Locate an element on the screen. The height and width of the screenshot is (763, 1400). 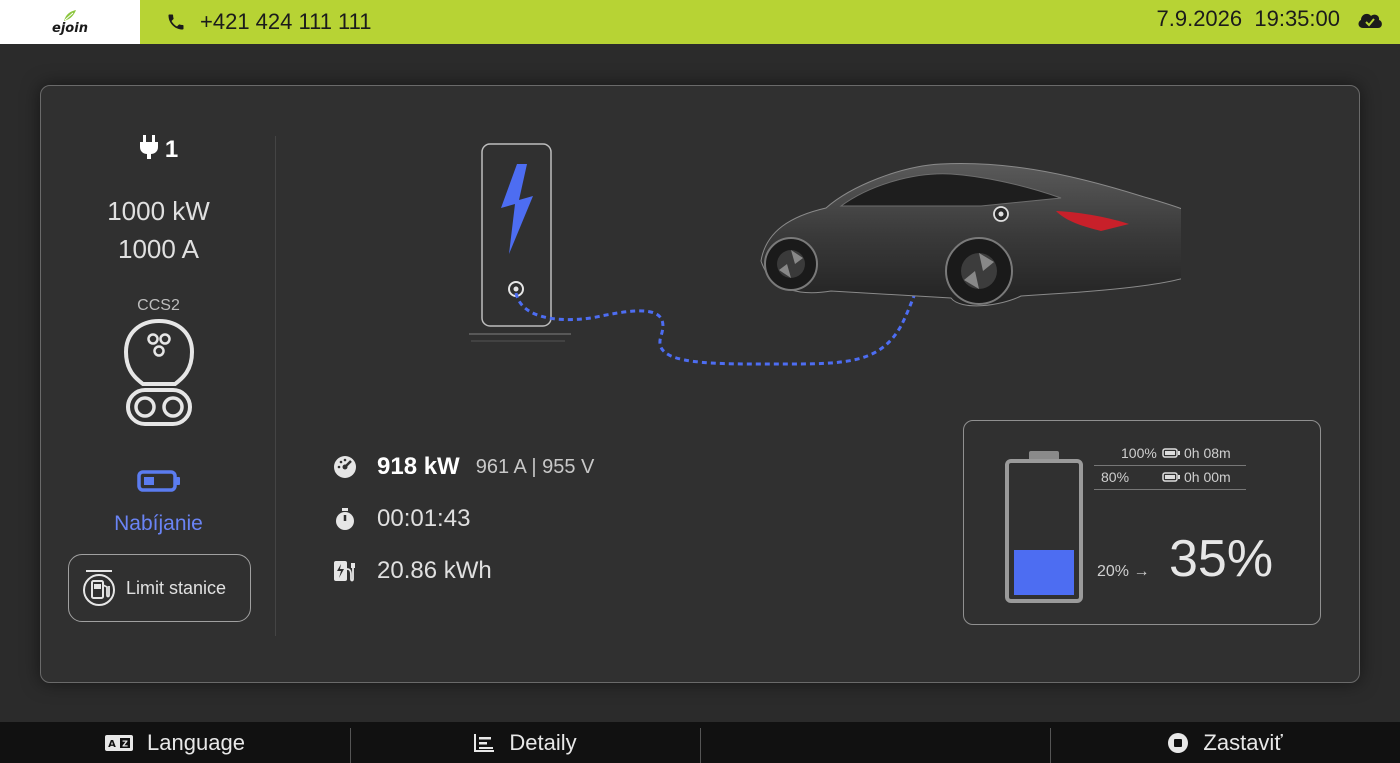
detail-button: Detaily is located at coordinates (525, 742).